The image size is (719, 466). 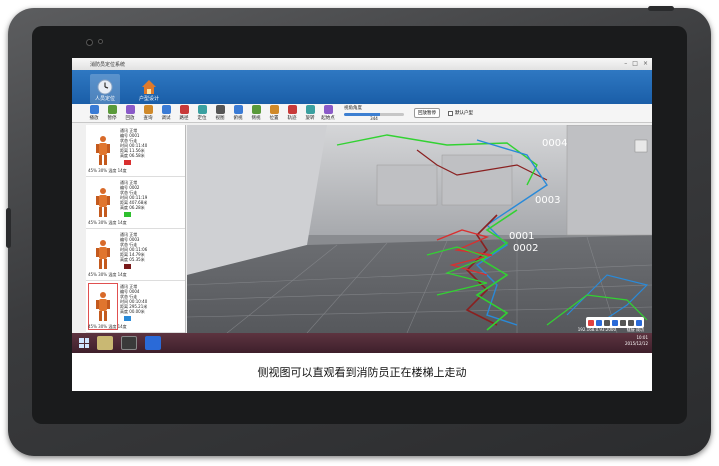 What do you see at coordinates (202, 118) in the screenshot?
I see `toolbar-button-label: 定位` at bounding box center [202, 118].